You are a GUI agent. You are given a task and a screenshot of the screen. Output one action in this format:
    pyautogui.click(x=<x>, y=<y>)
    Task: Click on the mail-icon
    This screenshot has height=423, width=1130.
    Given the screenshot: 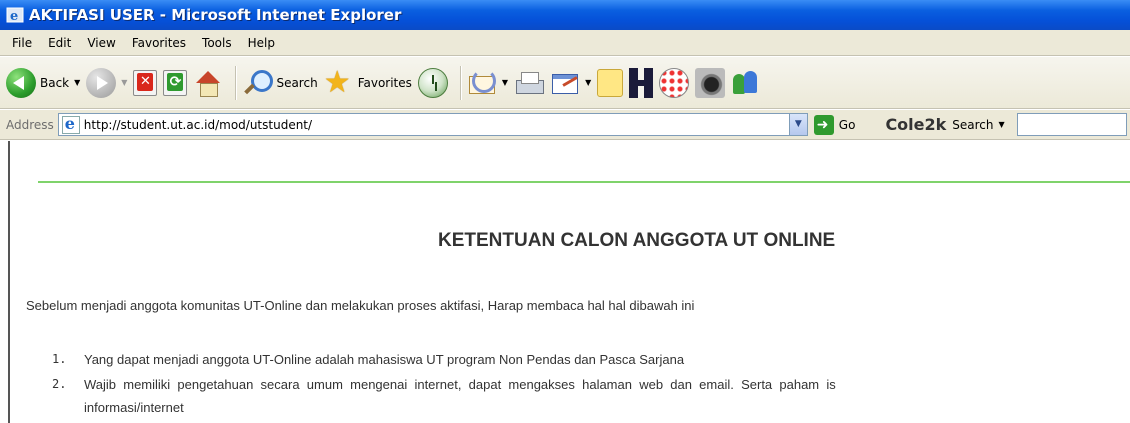 What is the action you would take?
    pyautogui.click(x=482, y=83)
    